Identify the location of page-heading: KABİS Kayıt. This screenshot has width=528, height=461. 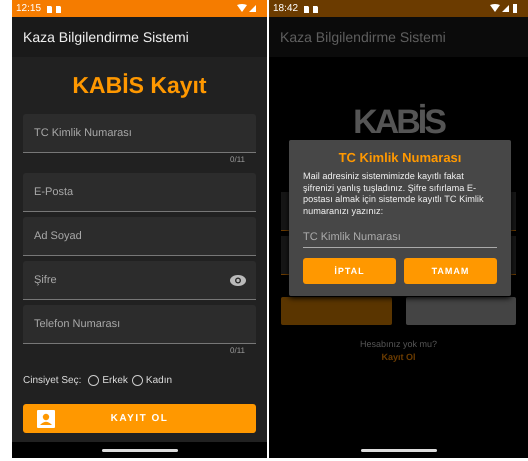
(139, 85).